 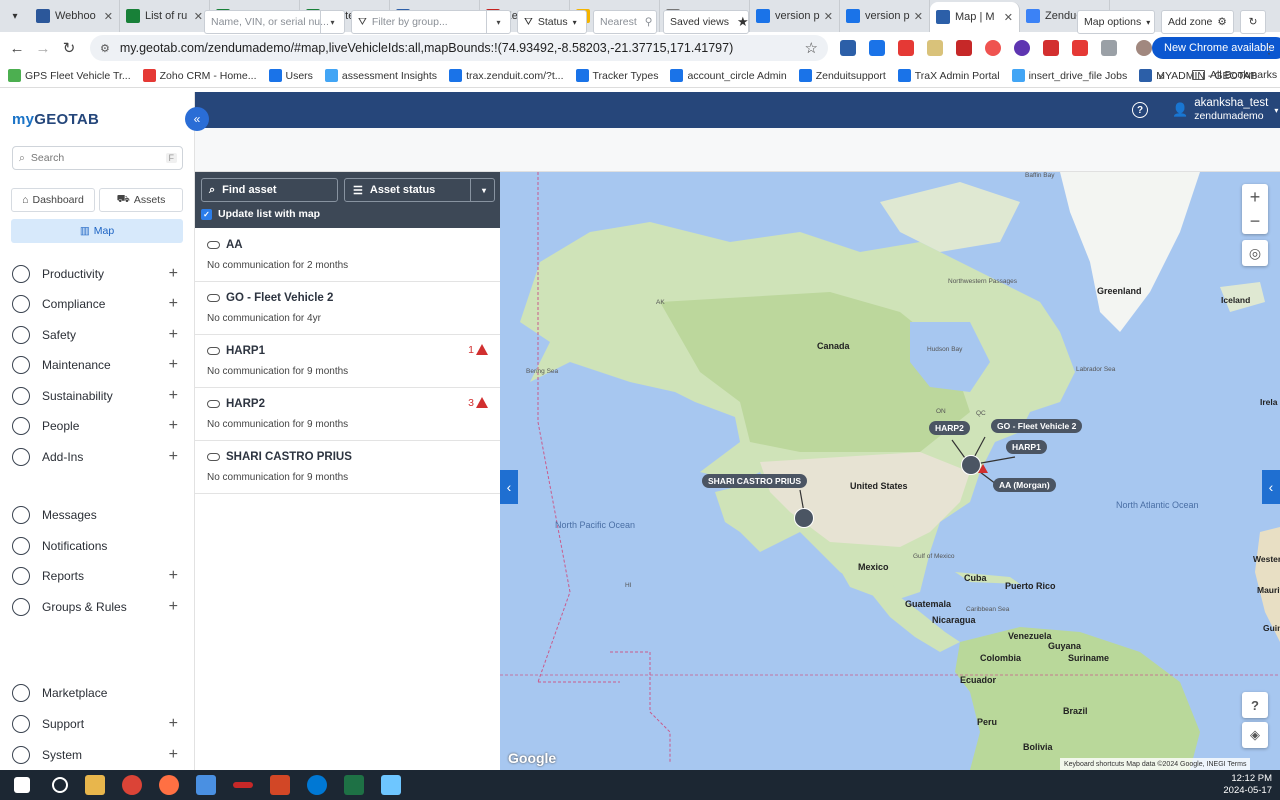 What do you see at coordinates (1234, 75) in the screenshot?
I see `all-bookmarks-button: All Bookmarks` at bounding box center [1234, 75].